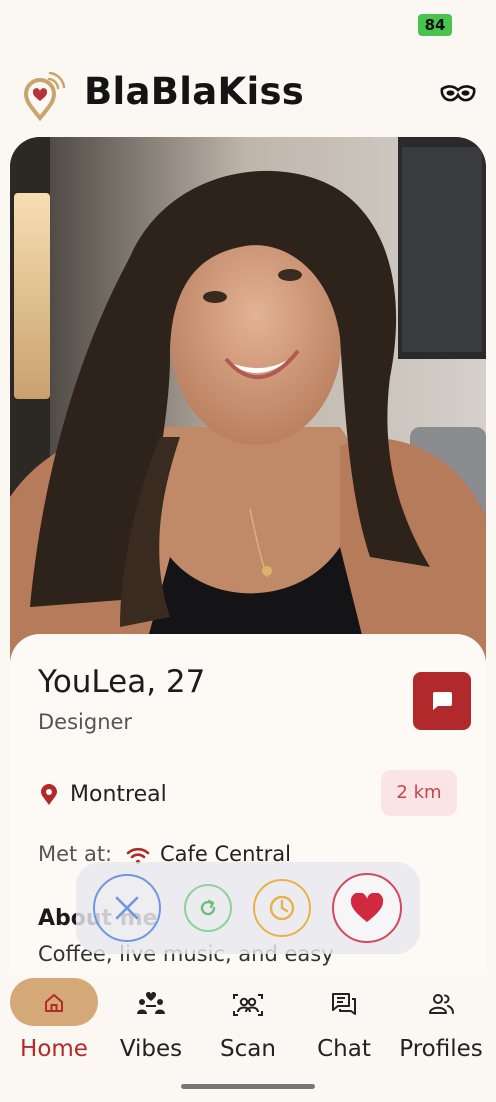 This screenshot has height=1102, width=496. Describe the element at coordinates (435, 25) in the screenshot. I see `battery-indicator: 84` at that location.